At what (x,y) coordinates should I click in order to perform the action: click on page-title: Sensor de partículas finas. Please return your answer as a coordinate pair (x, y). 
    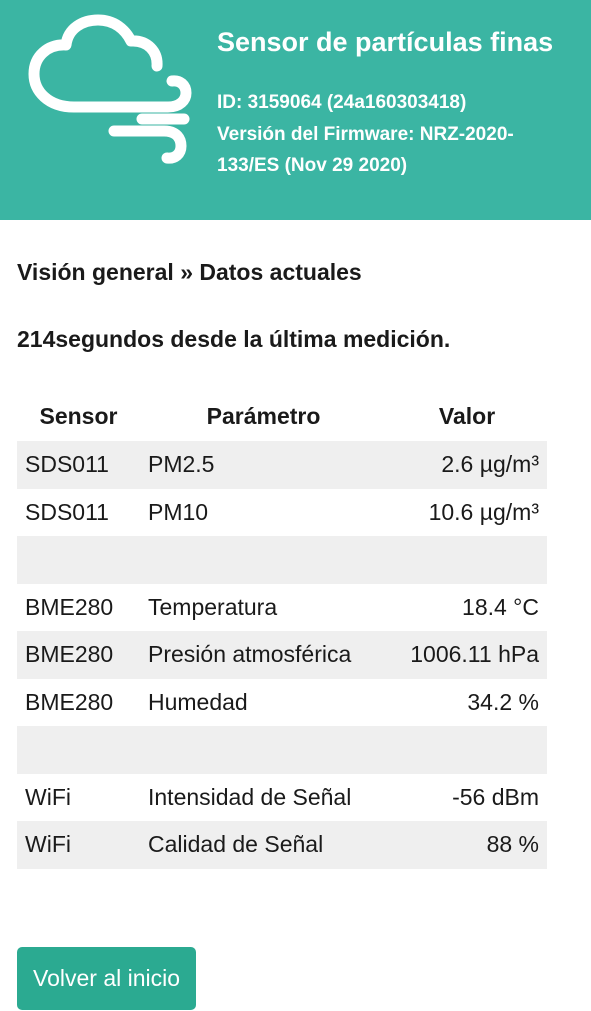
    Looking at the image, I should click on (385, 42).